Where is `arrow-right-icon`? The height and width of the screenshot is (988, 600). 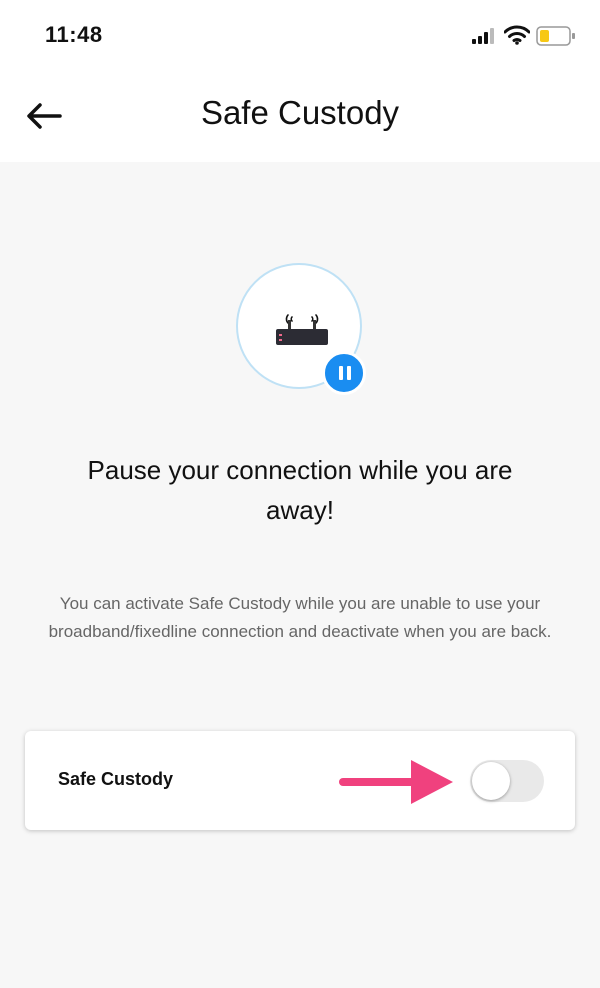
arrow-right-icon is located at coordinates (396, 782).